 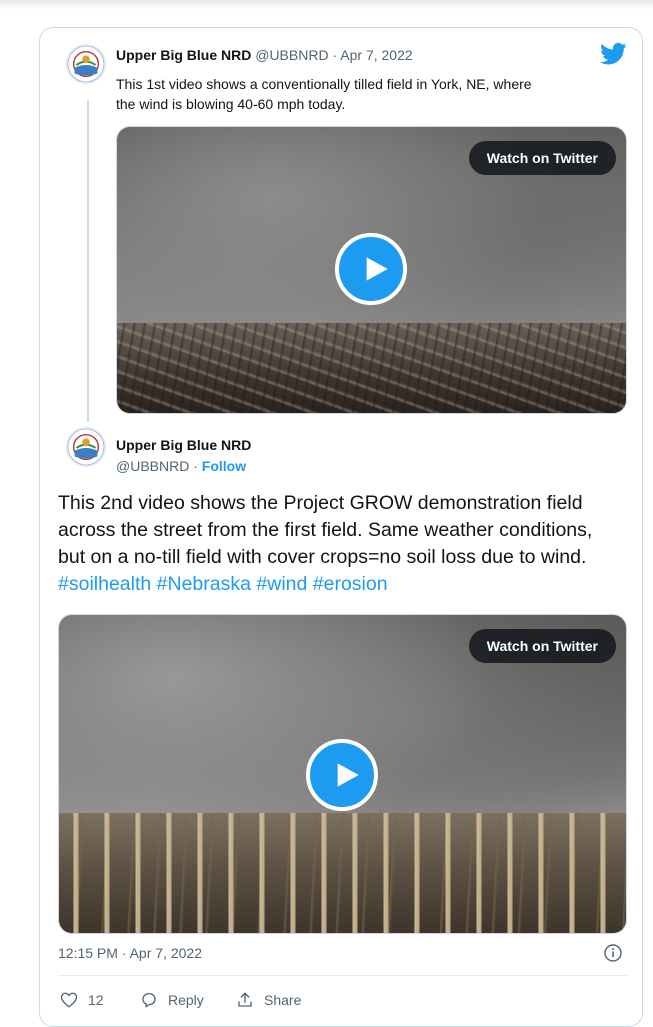 I want to click on heart-icon, so click(x=69, y=1000).